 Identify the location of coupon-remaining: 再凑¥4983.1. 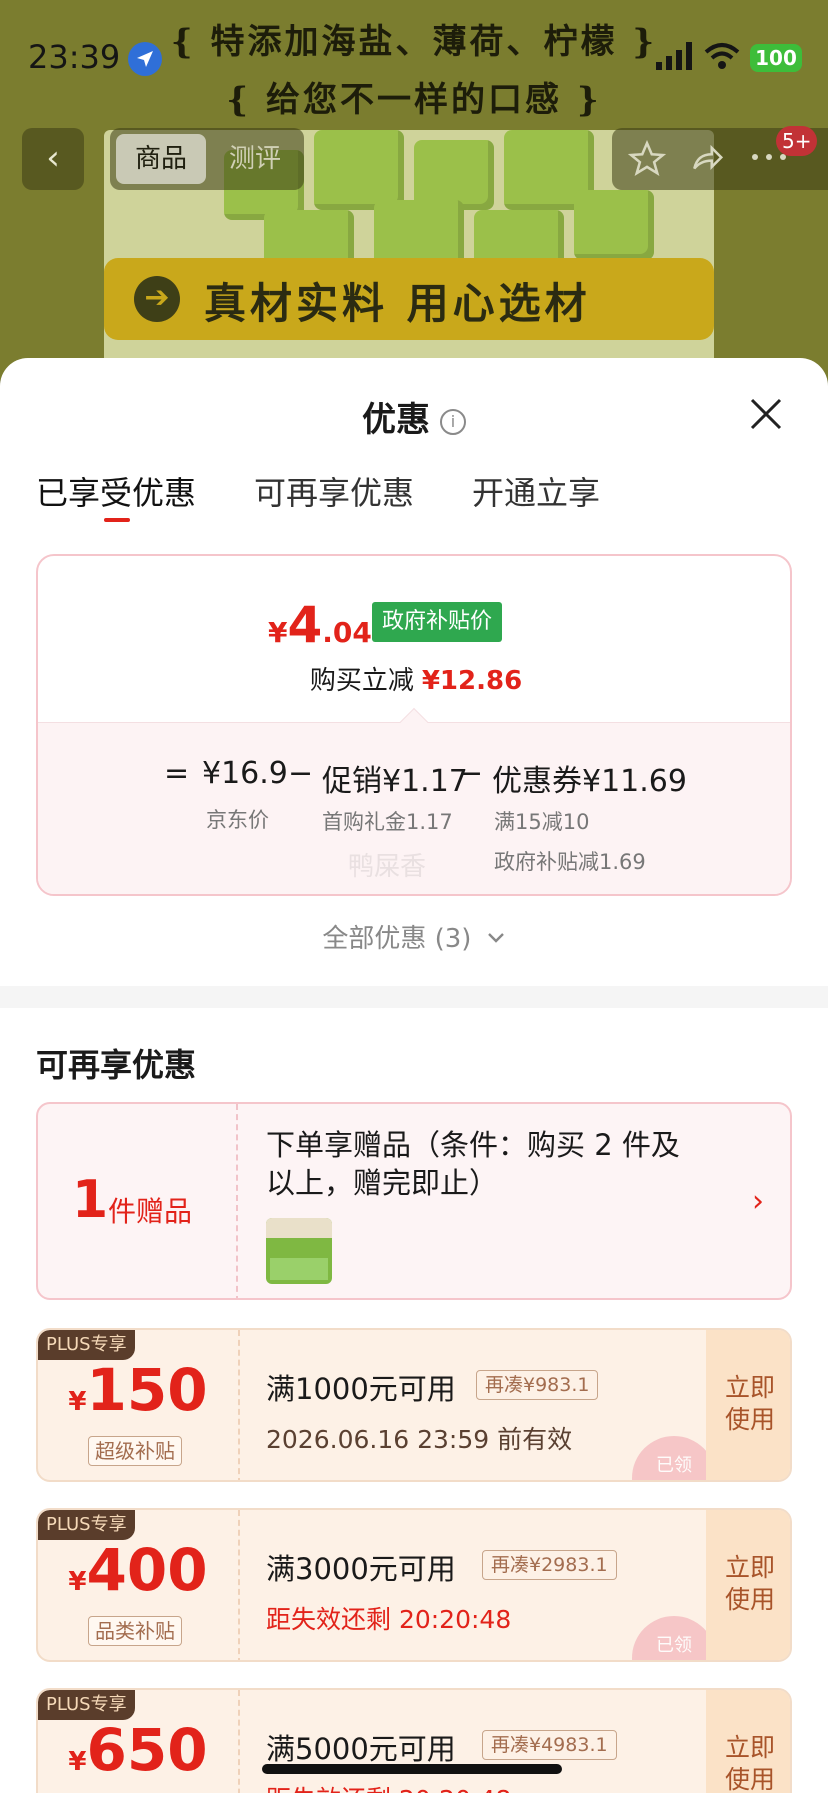
(549, 1745).